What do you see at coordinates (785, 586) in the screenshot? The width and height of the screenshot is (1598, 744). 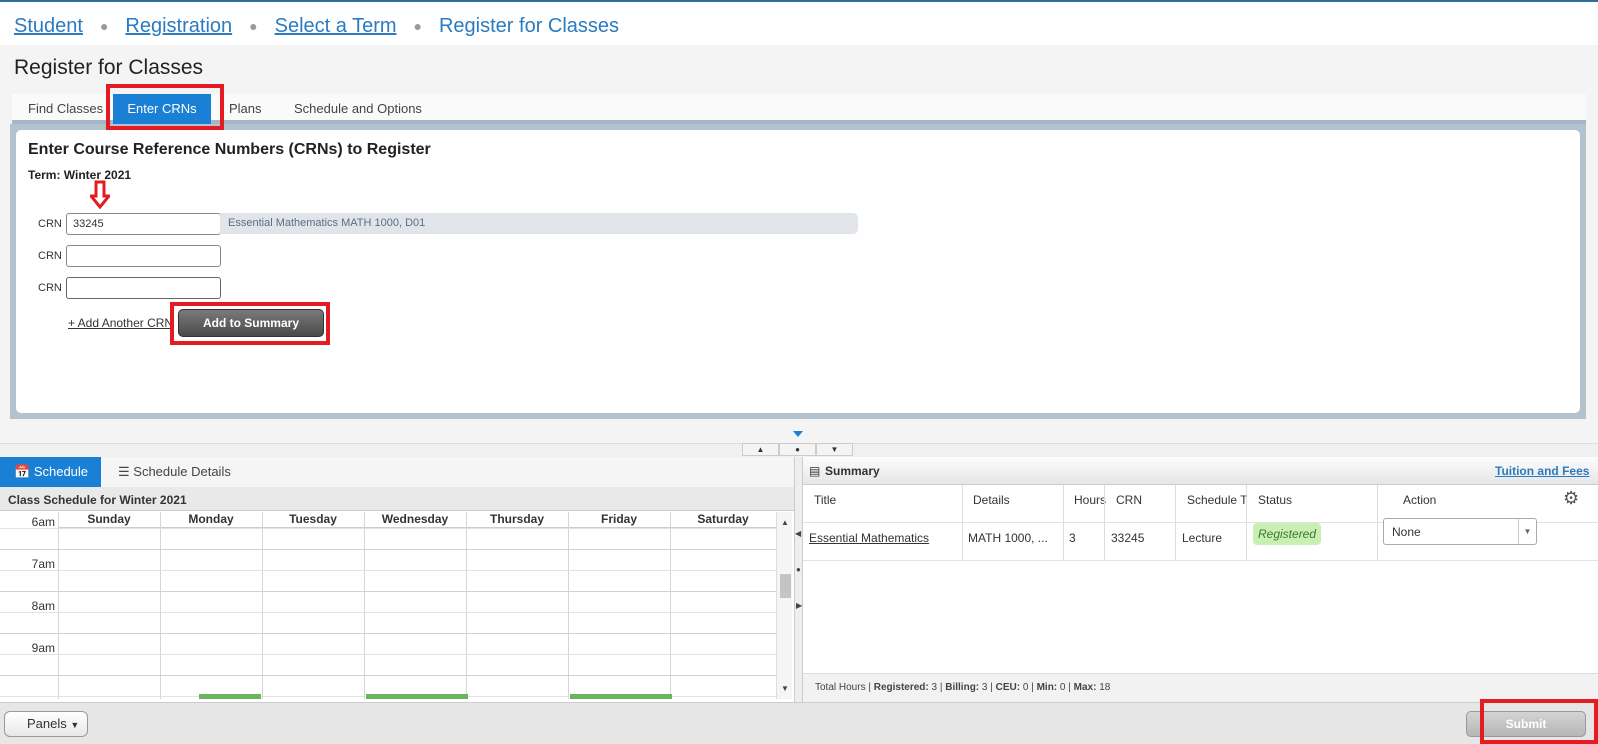 I see `scroll-thumb` at bounding box center [785, 586].